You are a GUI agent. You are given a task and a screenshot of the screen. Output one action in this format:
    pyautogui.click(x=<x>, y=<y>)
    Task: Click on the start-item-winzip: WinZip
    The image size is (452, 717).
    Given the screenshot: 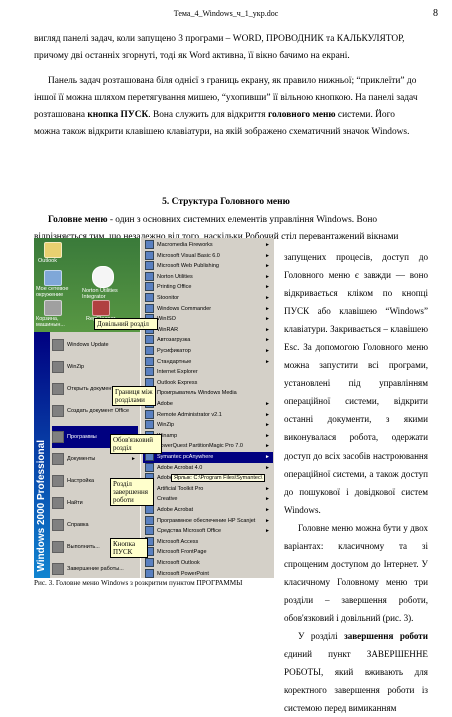 What is the action you would take?
    pyautogui.click(x=95, y=367)
    